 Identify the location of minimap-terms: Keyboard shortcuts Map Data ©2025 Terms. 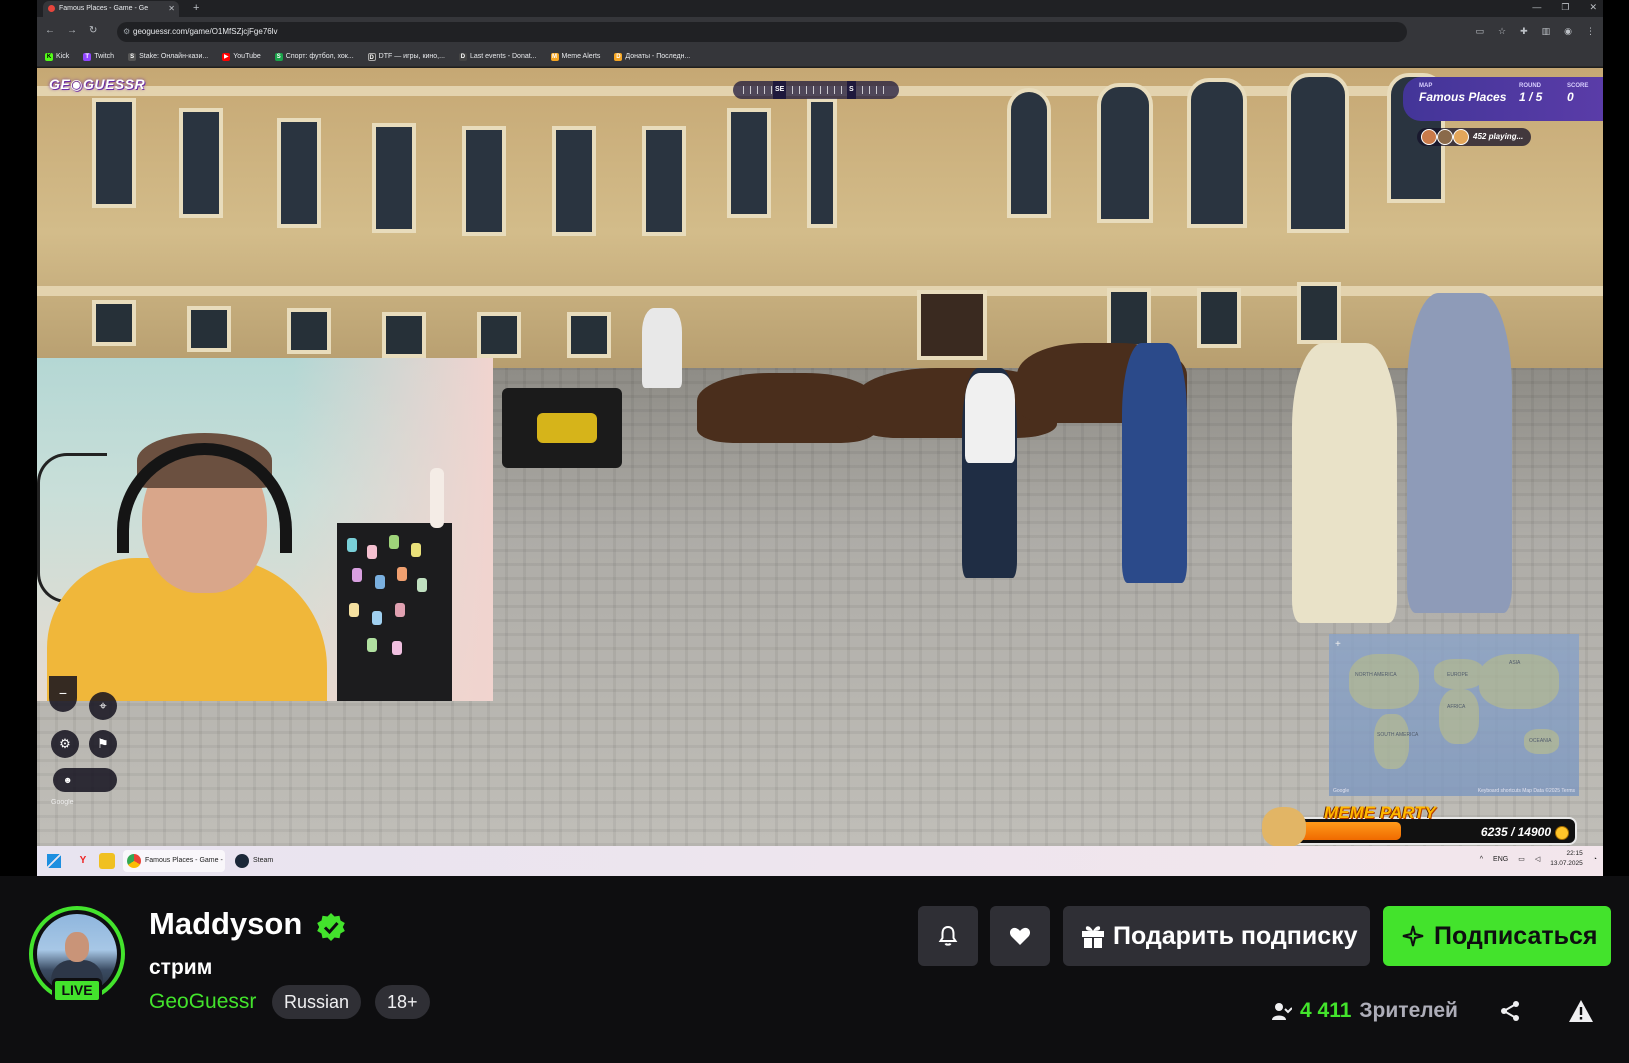
(1526, 791).